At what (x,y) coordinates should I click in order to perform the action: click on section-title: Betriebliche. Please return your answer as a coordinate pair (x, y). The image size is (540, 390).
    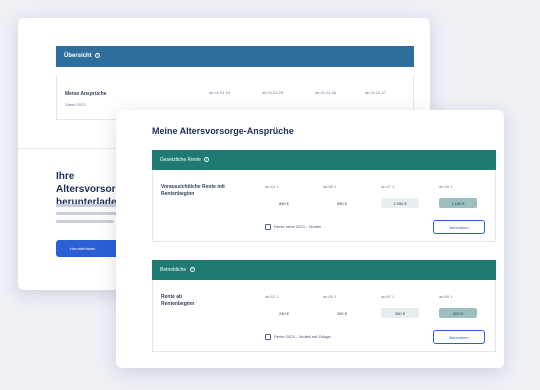
    Looking at the image, I should click on (173, 270).